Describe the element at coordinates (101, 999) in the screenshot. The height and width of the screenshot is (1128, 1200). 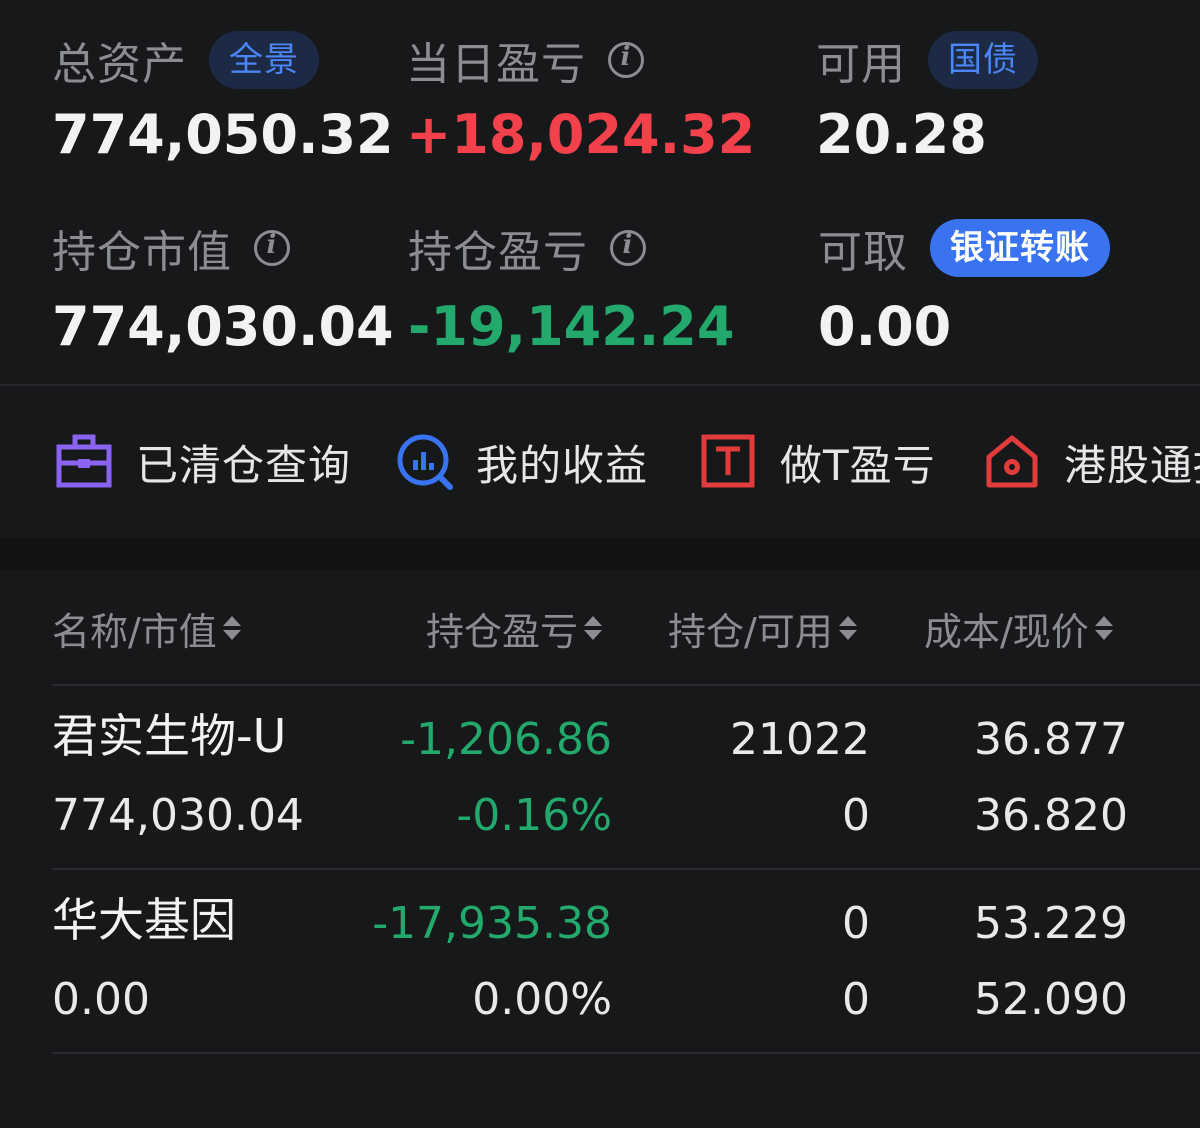
I see `stock-market-value: 0.00` at that location.